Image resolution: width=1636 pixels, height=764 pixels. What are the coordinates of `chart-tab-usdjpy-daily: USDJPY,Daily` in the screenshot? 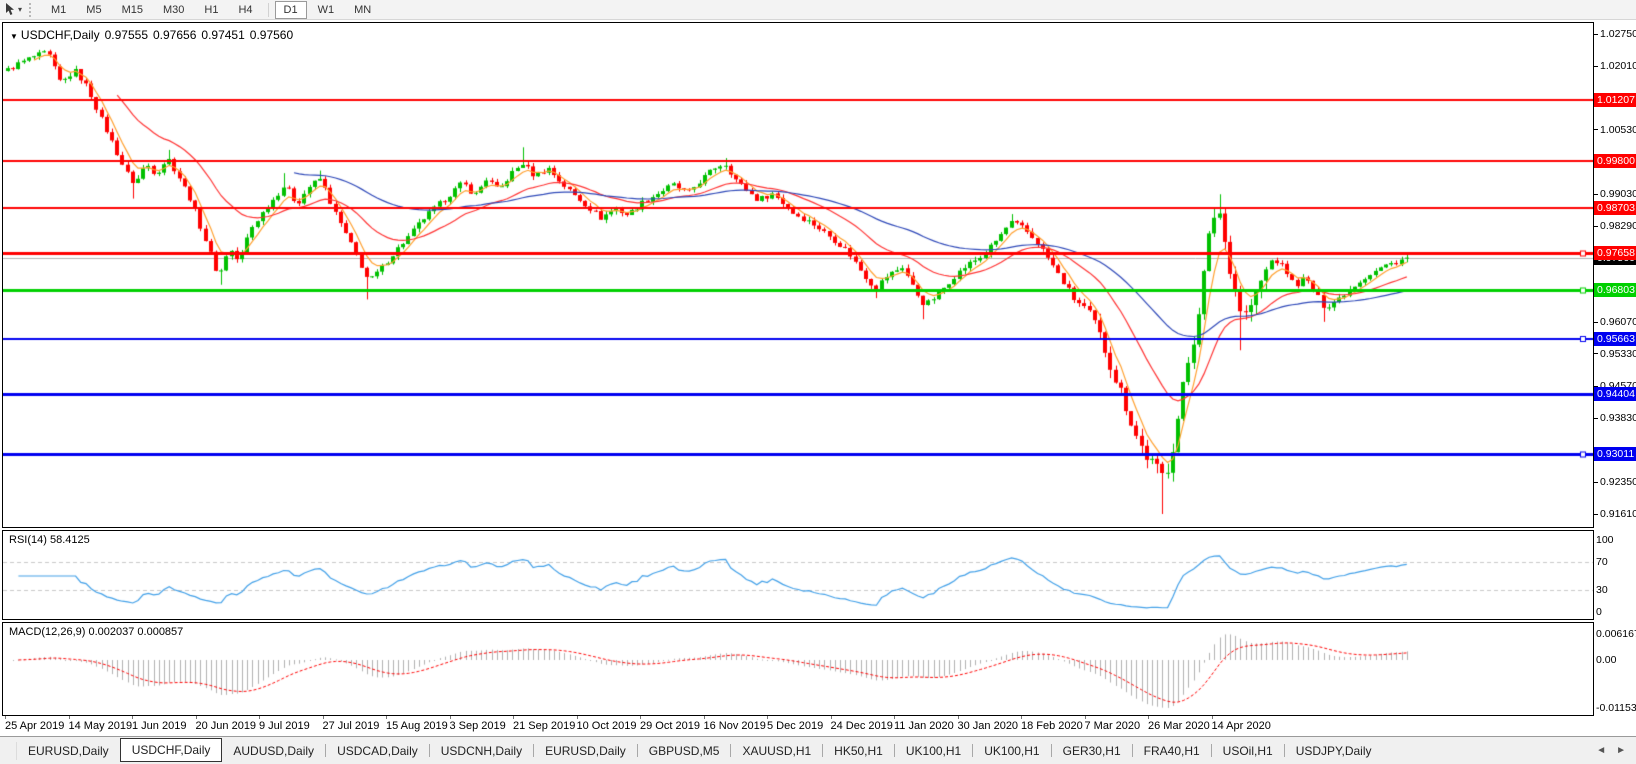 It's located at (1334, 751).